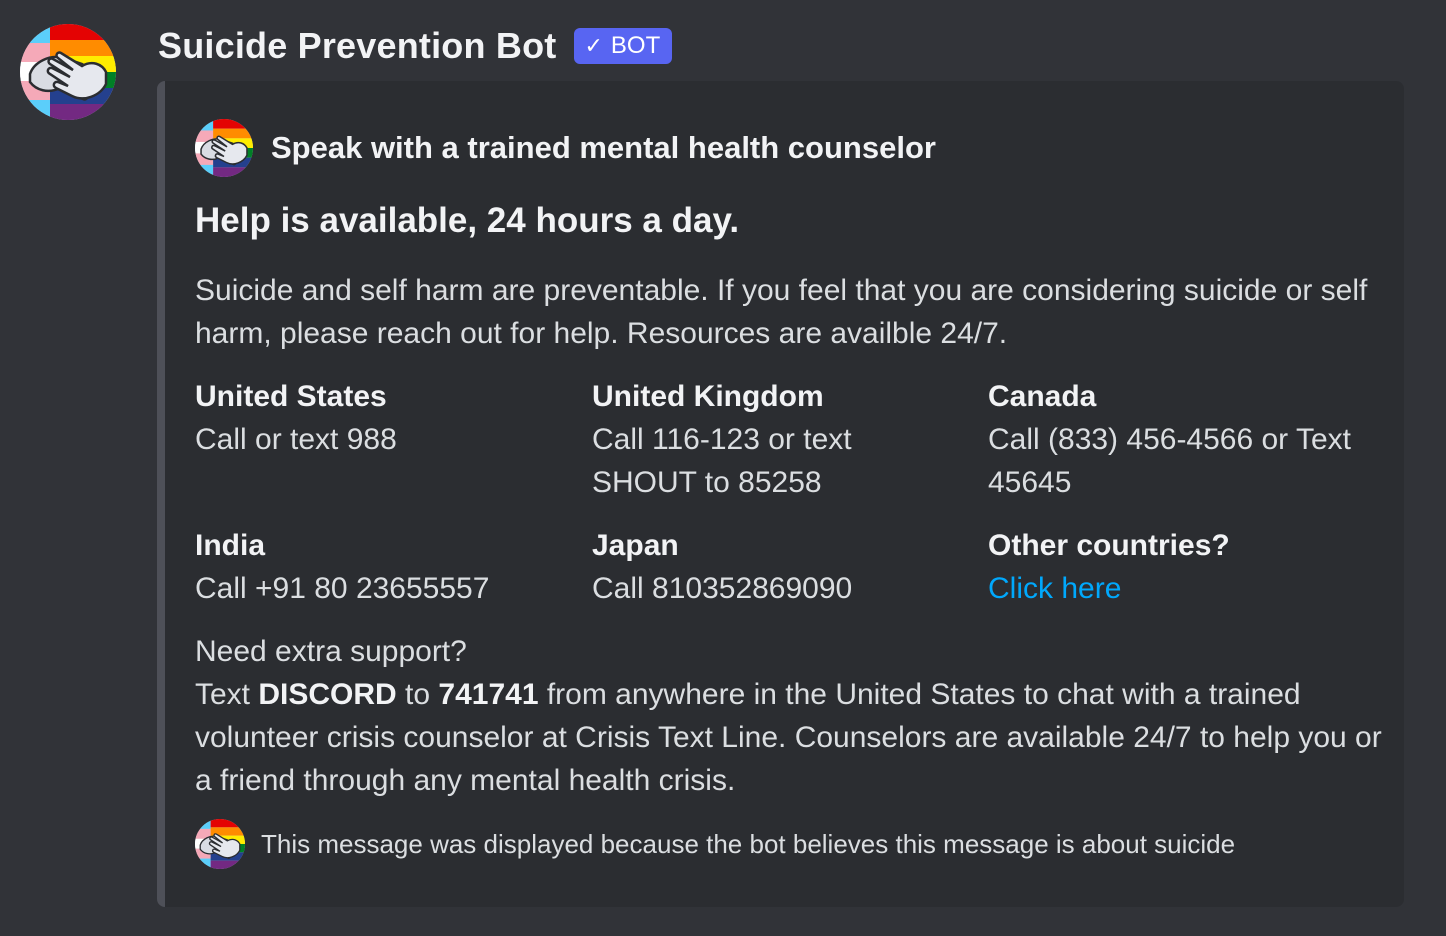 This screenshot has height=936, width=1446. I want to click on text-to: to, so click(417, 694).